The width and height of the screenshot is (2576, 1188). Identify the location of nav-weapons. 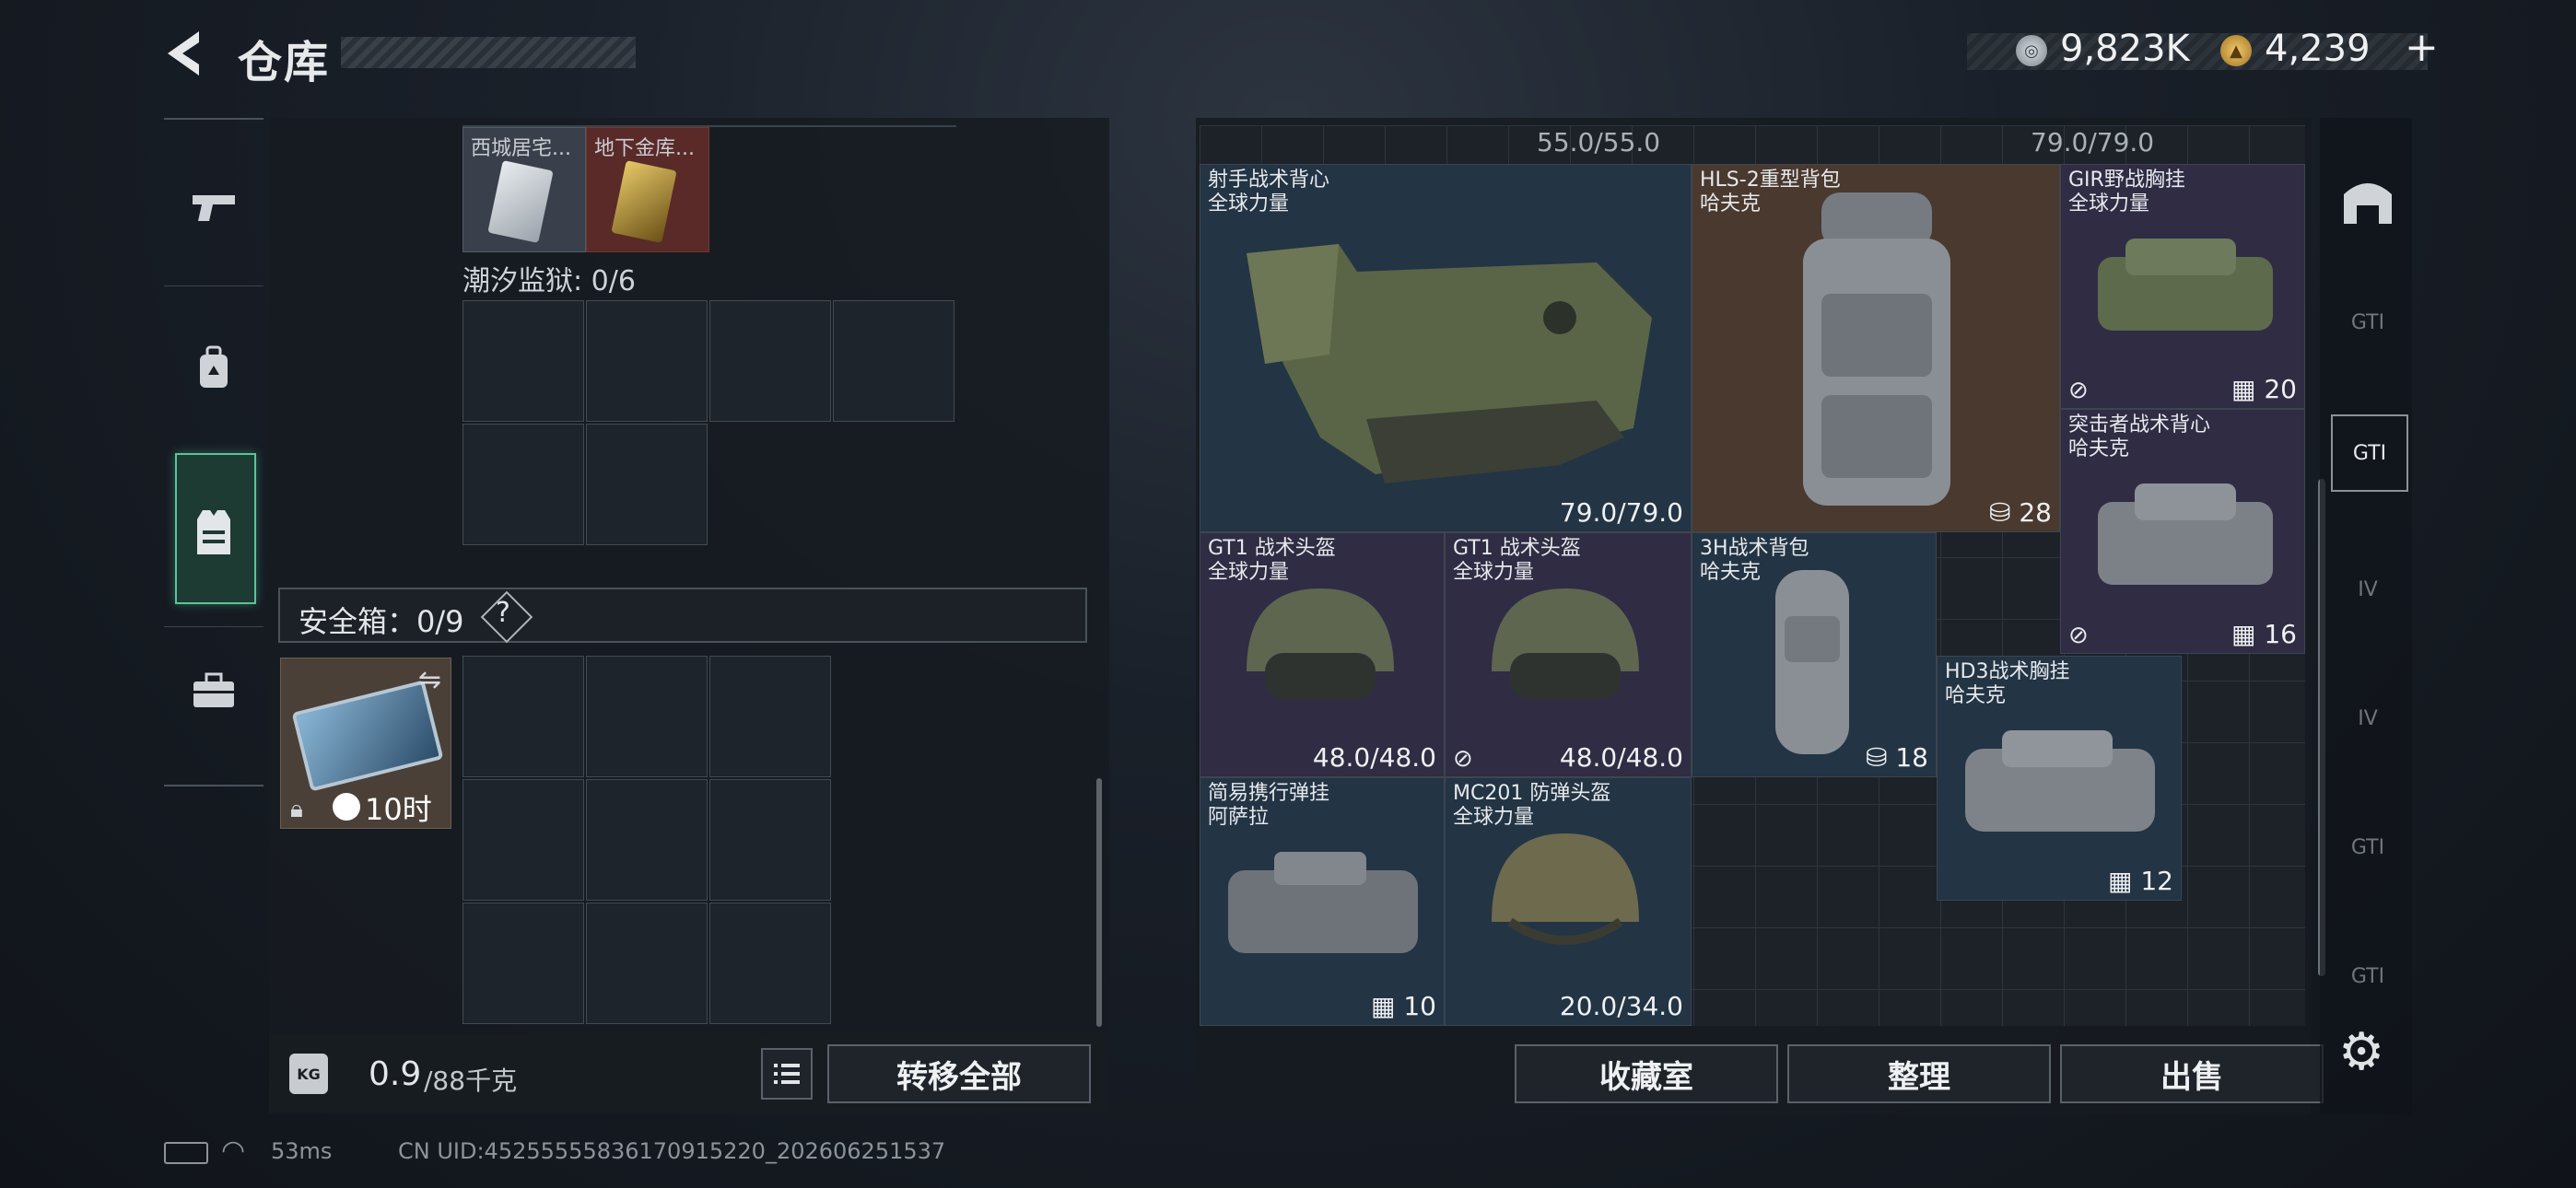
(213, 208).